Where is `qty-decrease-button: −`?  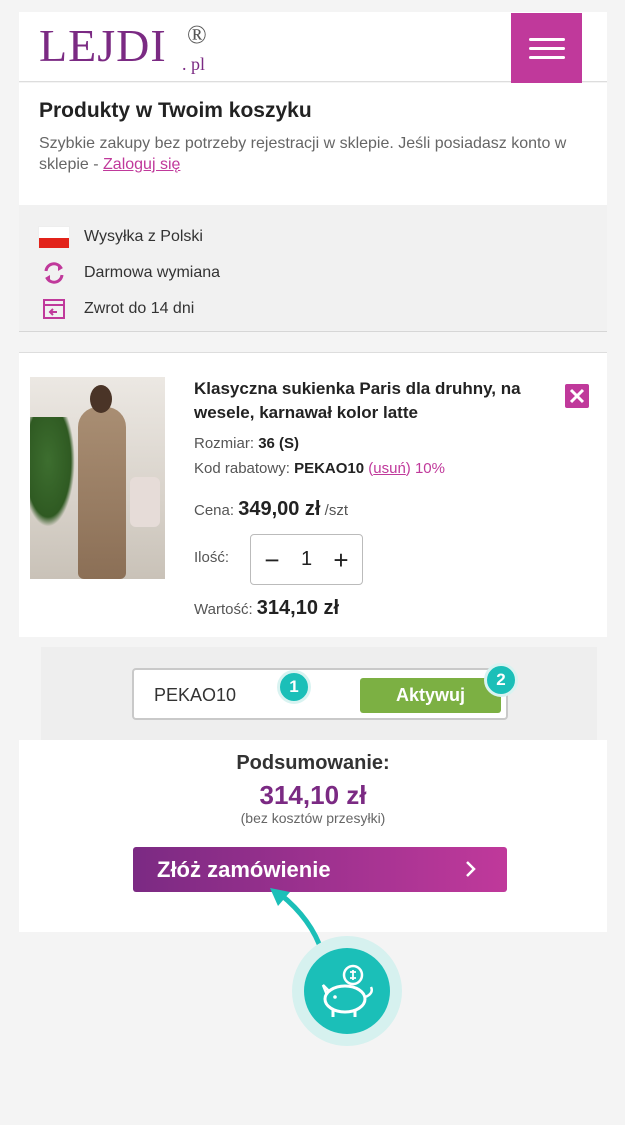 qty-decrease-button: − is located at coordinates (272, 560).